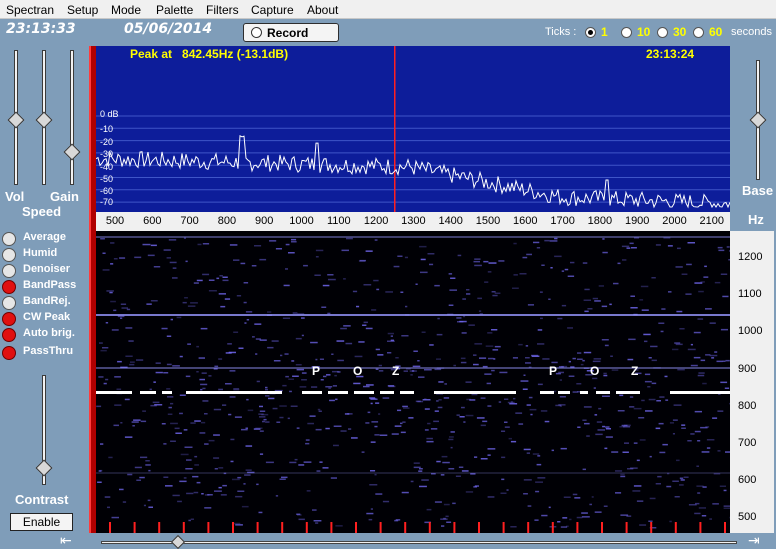 This screenshot has width=776, height=549. What do you see at coordinates (107, 202) in the screenshot?
I see `db-tick-label: -70` at bounding box center [107, 202].